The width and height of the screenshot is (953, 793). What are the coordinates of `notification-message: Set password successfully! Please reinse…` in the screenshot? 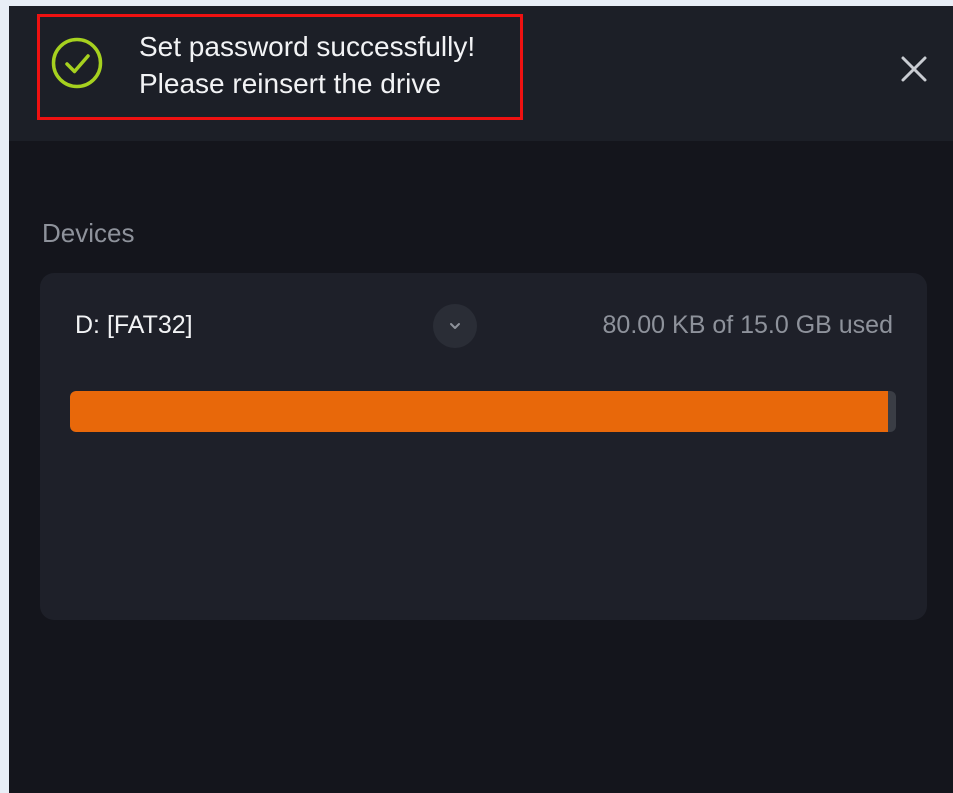 It's located at (307, 65).